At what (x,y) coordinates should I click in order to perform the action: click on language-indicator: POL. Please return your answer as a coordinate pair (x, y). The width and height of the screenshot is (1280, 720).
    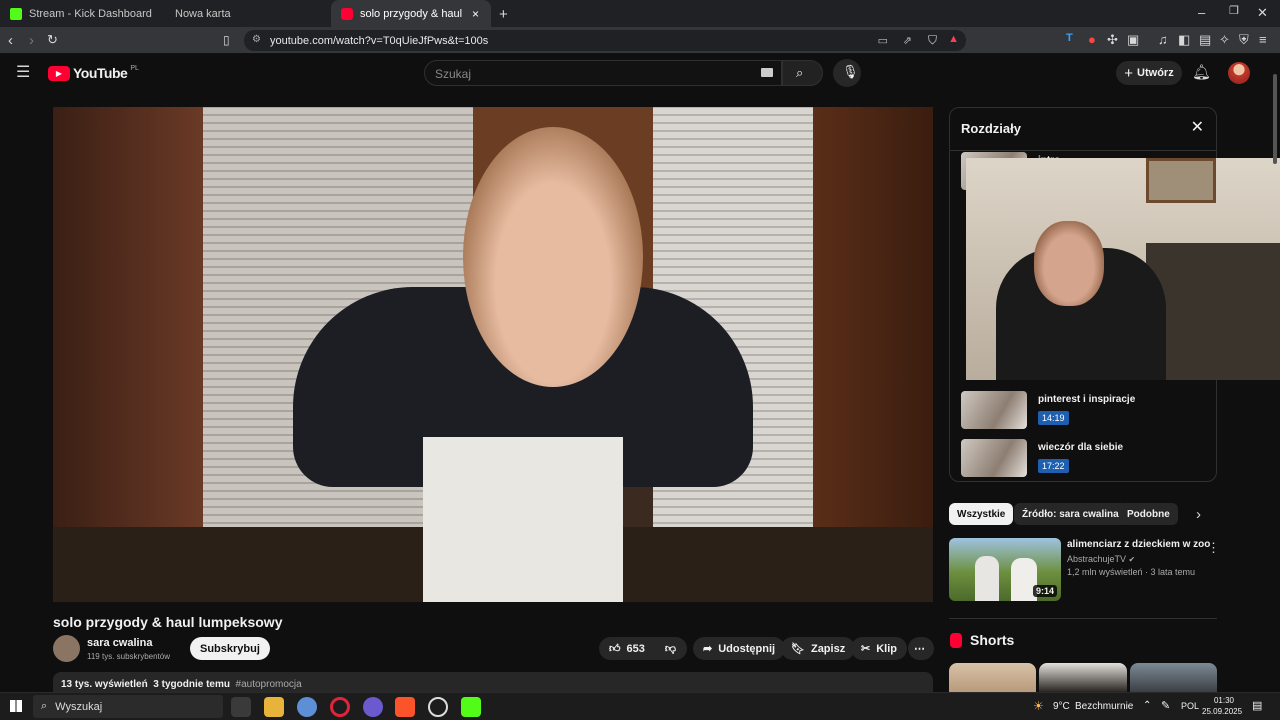
    Looking at the image, I should click on (1190, 706).